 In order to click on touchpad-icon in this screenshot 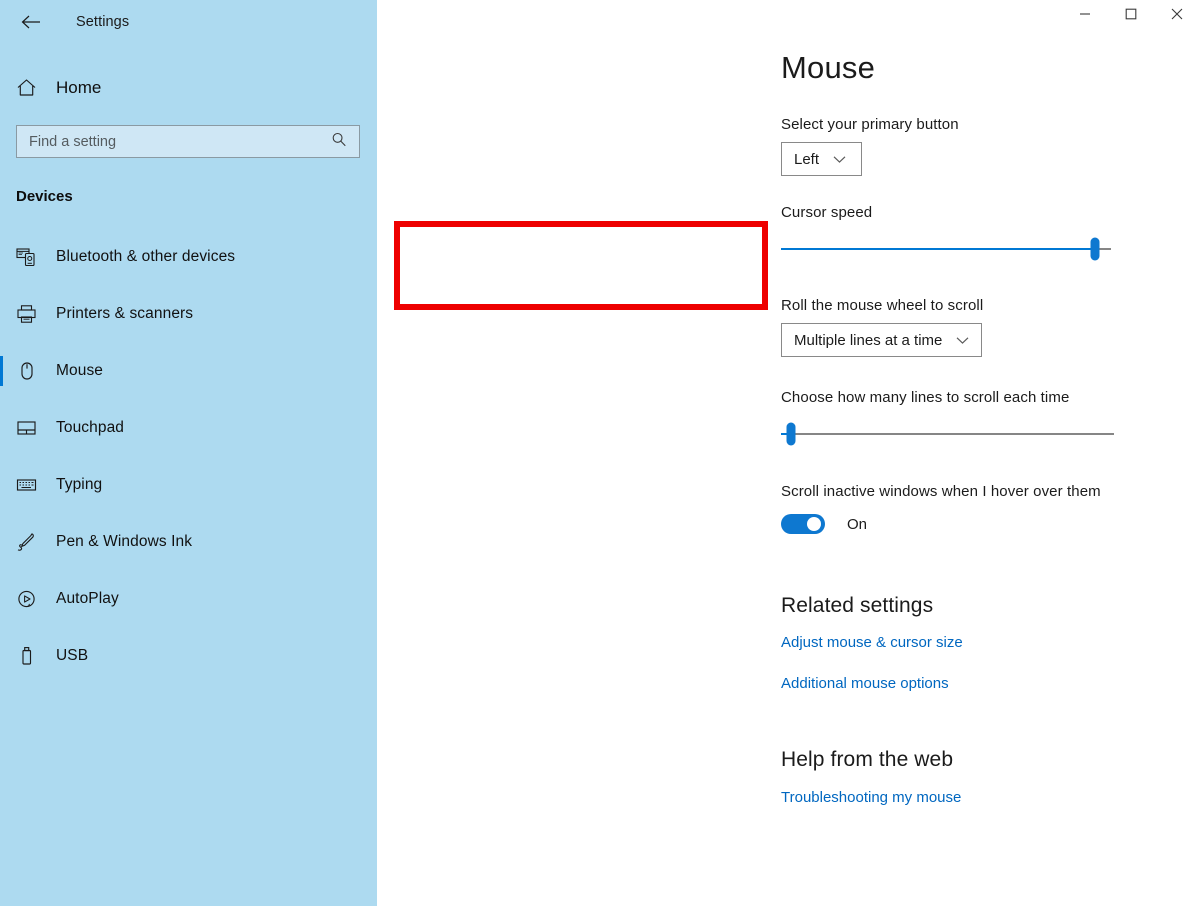, I will do `click(33, 428)`.